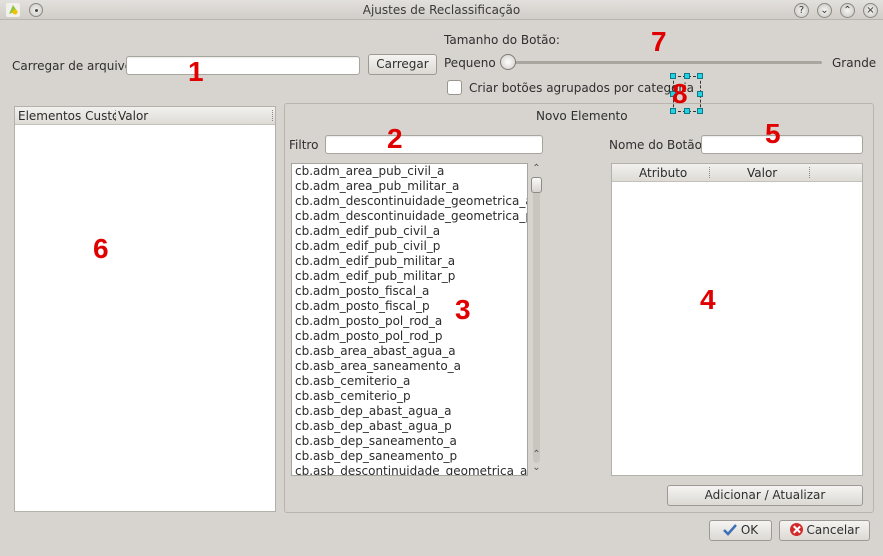  What do you see at coordinates (409, 441) in the screenshot?
I see `class-list-item: cb.asb_dep_saneamento_a` at bounding box center [409, 441].